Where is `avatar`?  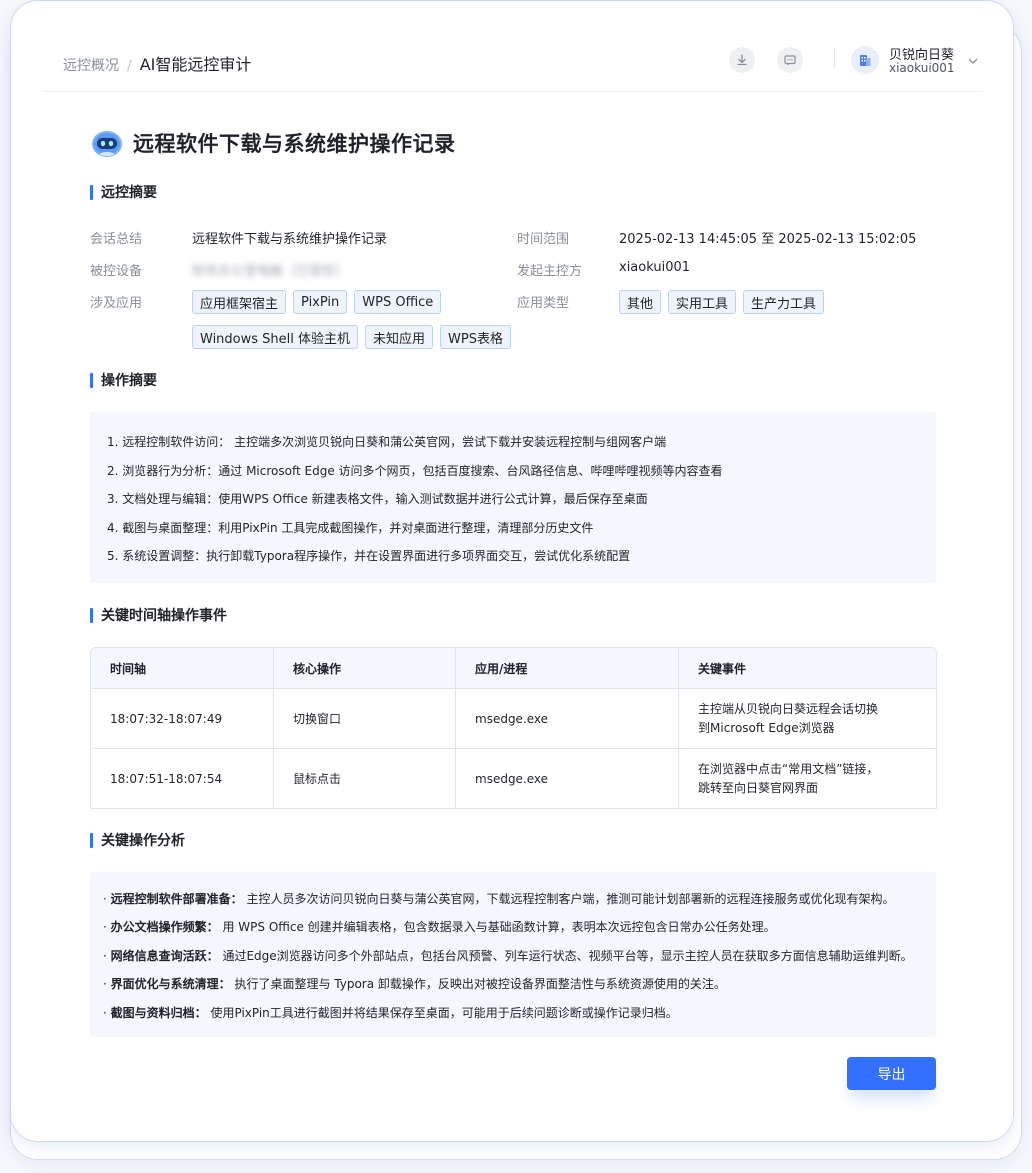
avatar is located at coordinates (865, 60).